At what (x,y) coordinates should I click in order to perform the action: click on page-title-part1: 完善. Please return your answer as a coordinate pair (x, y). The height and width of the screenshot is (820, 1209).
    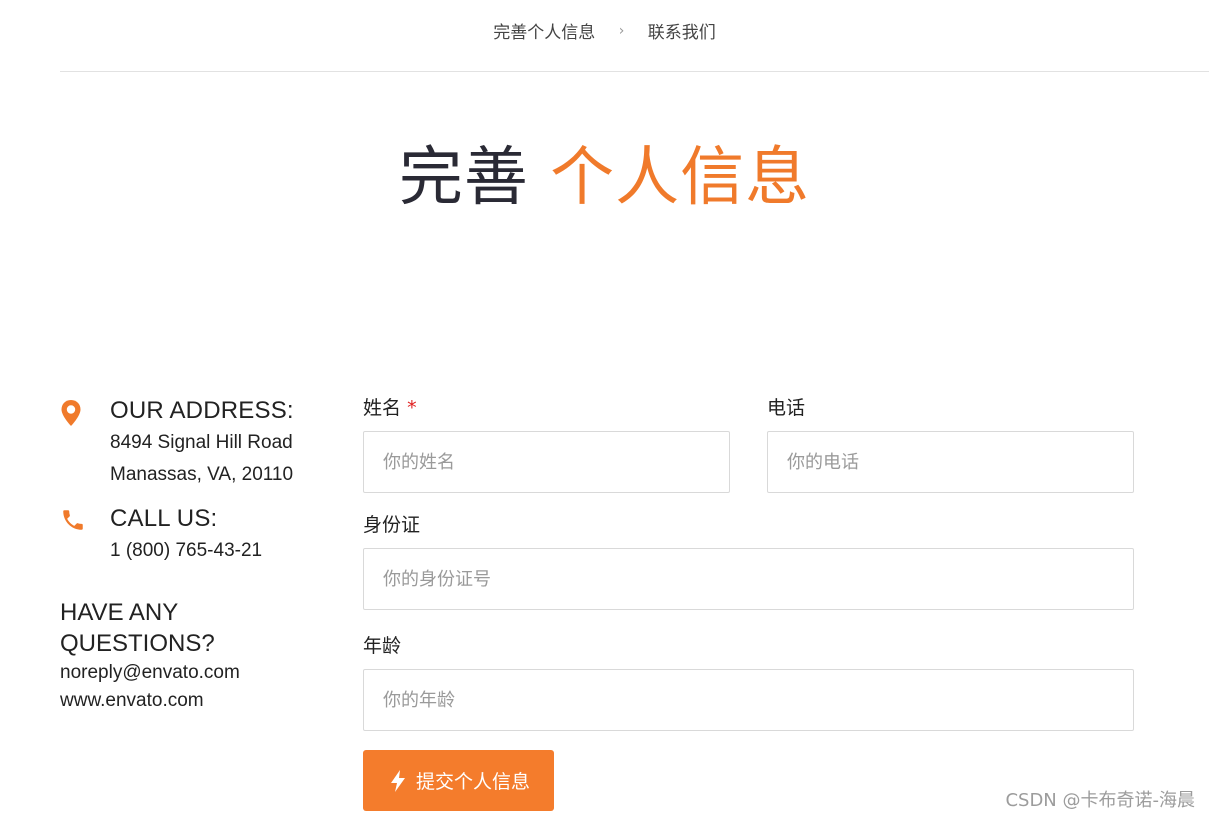
    Looking at the image, I should click on (463, 178).